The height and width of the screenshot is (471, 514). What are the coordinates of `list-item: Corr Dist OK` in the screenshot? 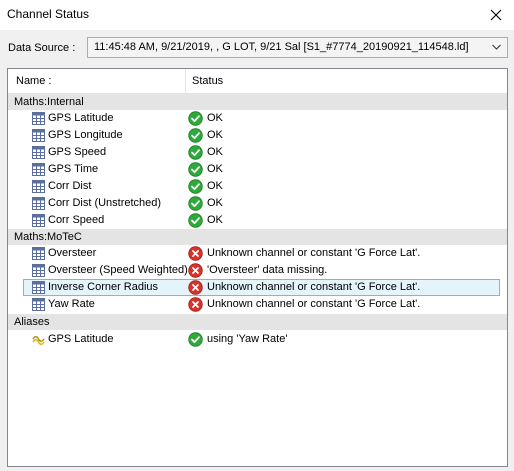 It's located at (257, 186).